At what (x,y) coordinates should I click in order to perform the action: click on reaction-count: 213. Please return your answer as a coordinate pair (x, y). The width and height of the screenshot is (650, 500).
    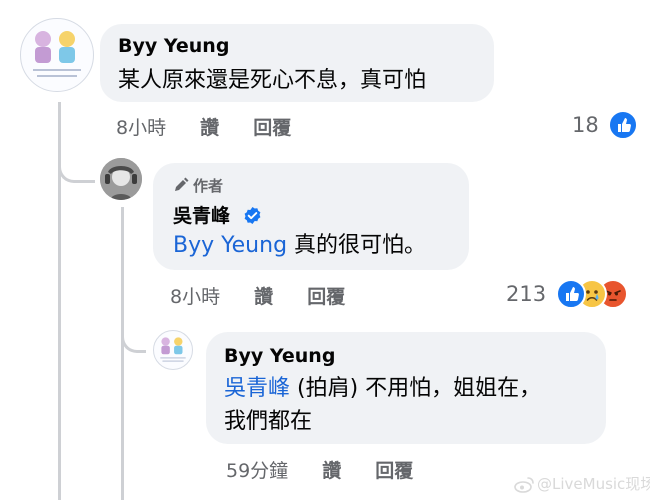
    Looking at the image, I should click on (526, 294).